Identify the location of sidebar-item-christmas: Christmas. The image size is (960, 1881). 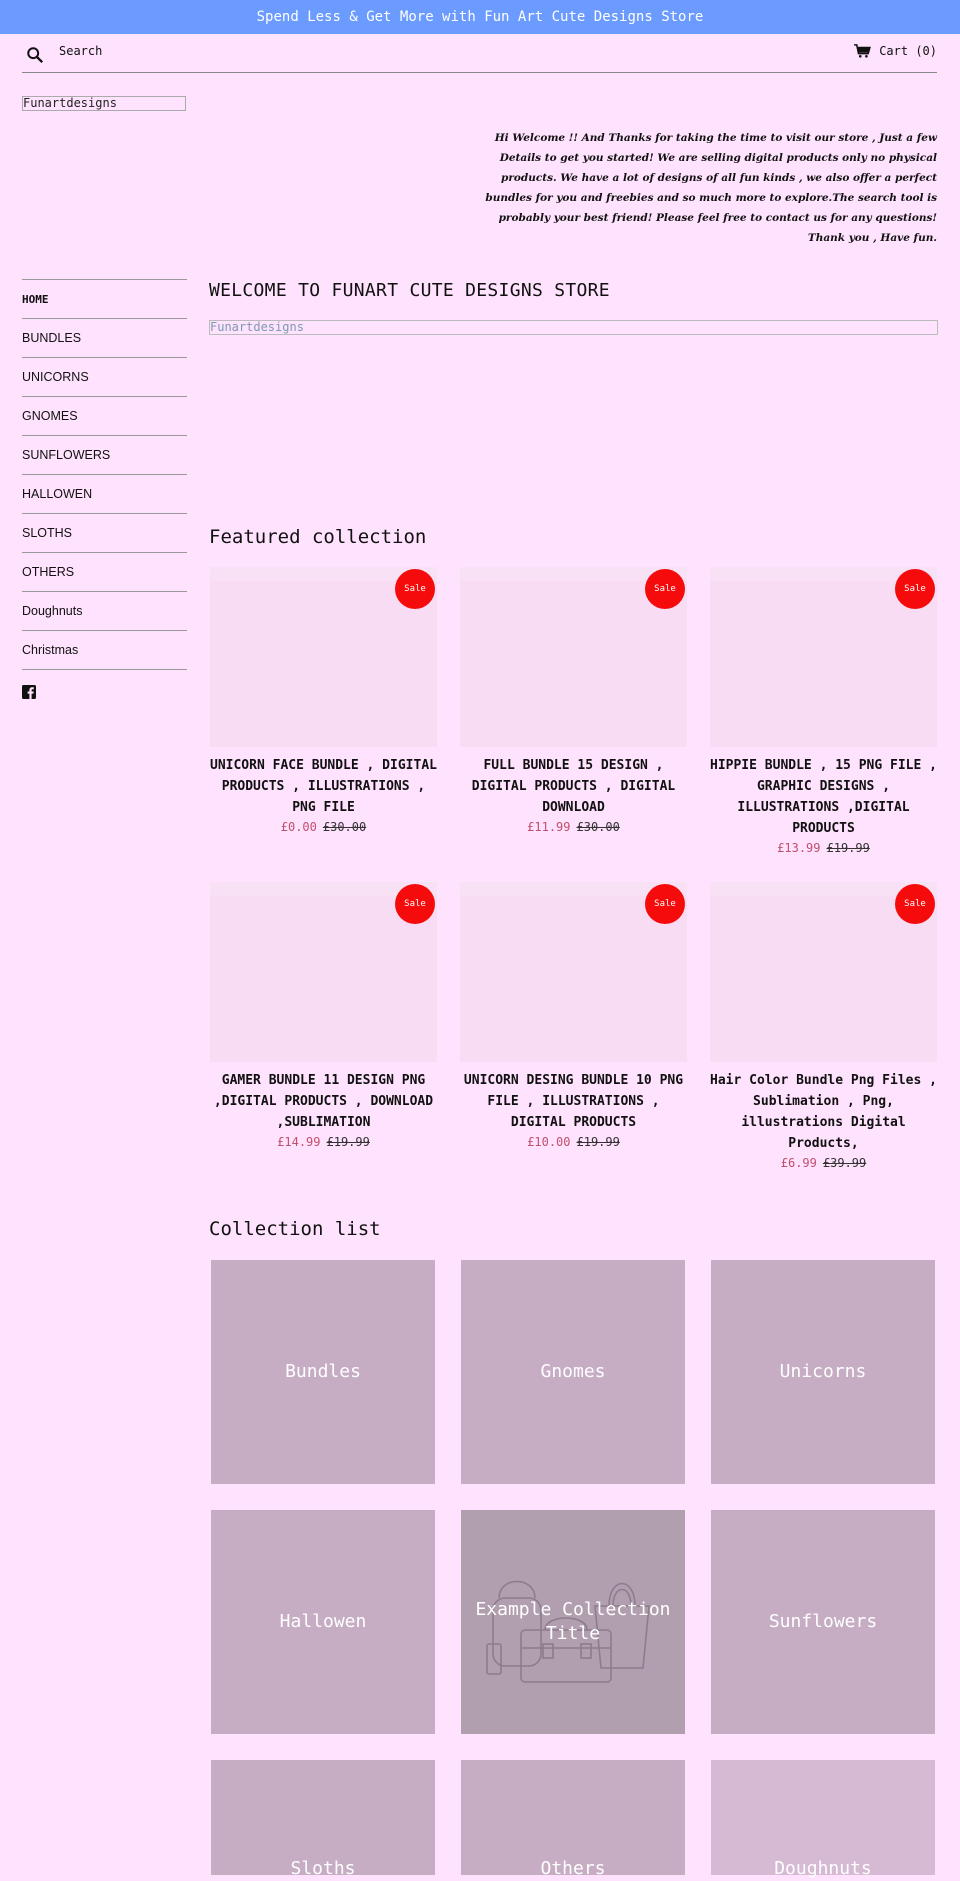
(104, 649).